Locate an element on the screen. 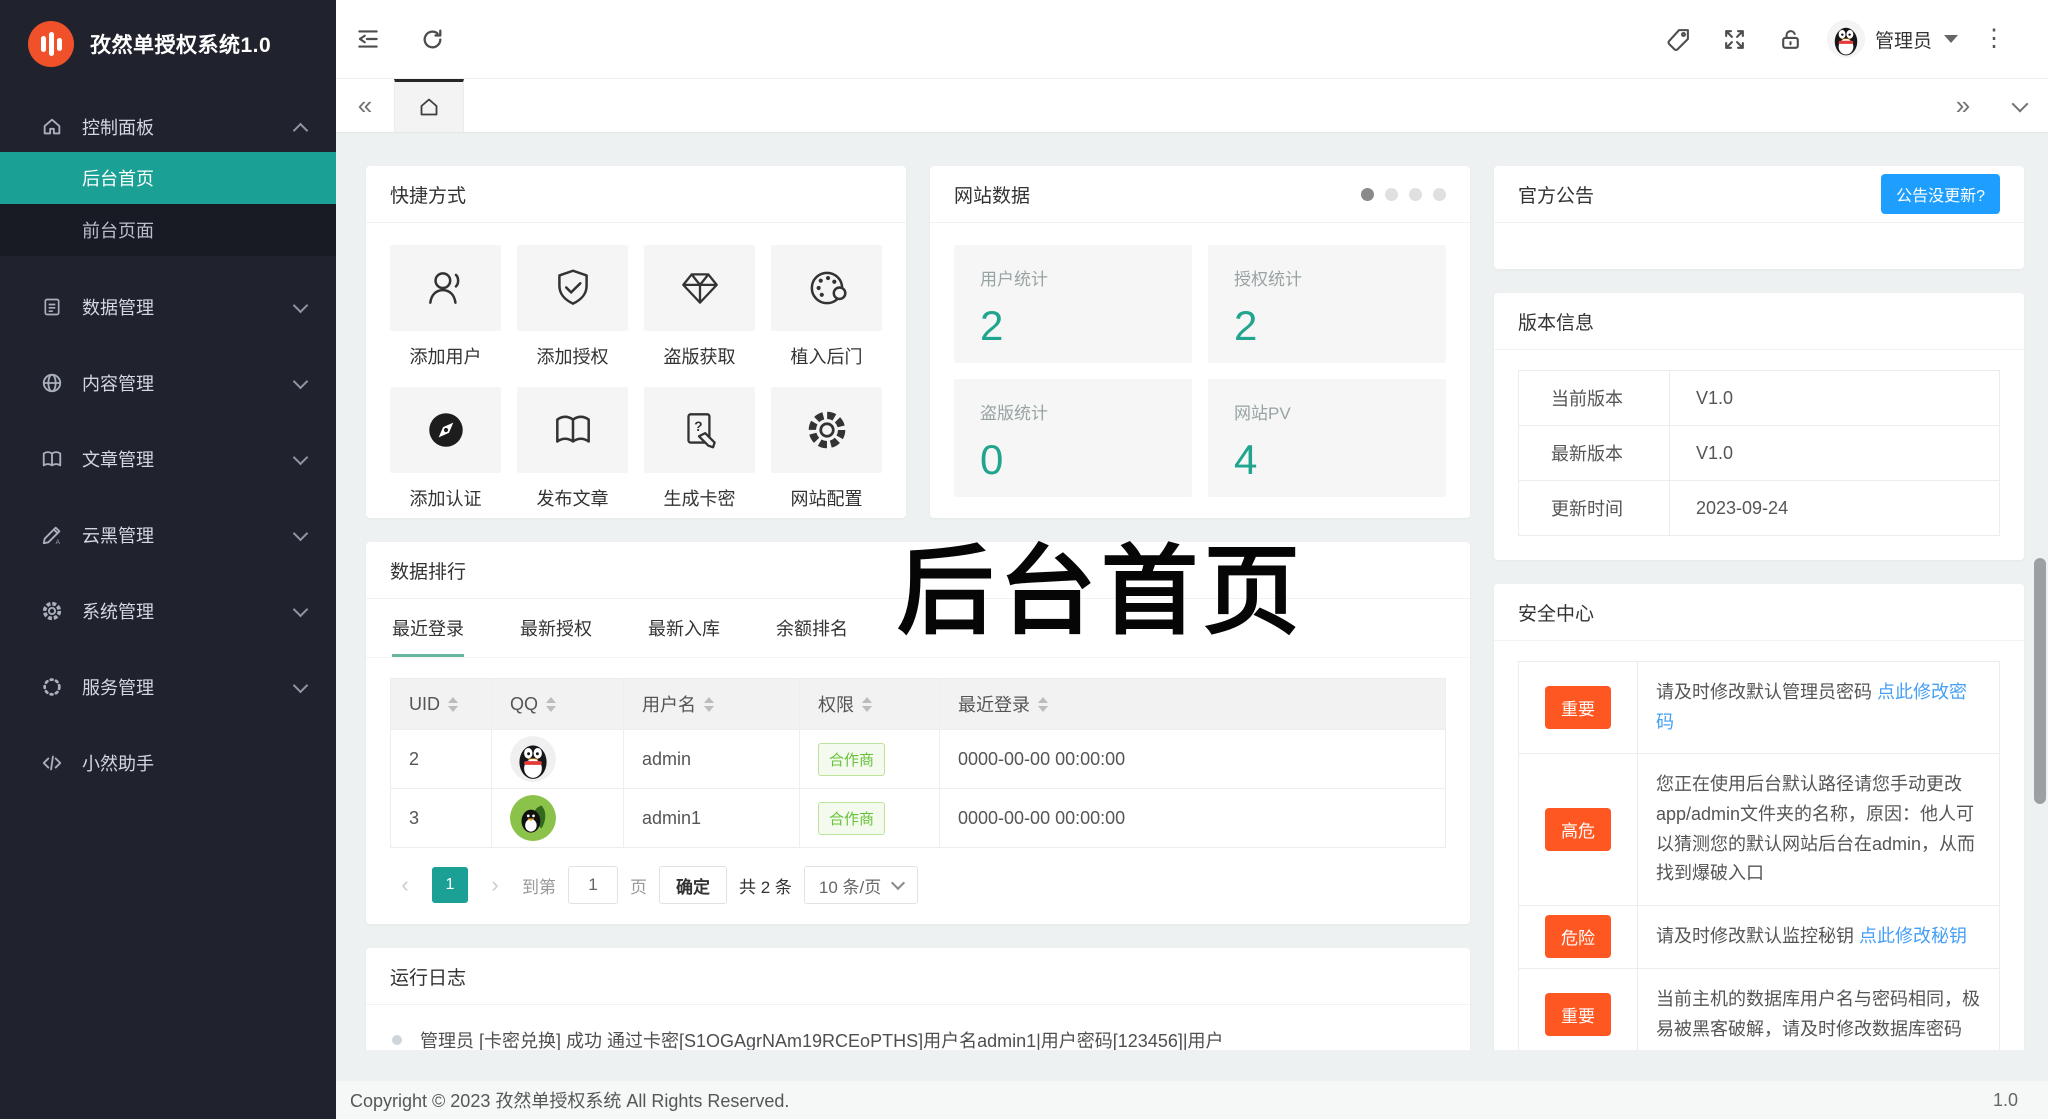 The image size is (2048, 1119). chevron-up-icon is located at coordinates (300, 130).